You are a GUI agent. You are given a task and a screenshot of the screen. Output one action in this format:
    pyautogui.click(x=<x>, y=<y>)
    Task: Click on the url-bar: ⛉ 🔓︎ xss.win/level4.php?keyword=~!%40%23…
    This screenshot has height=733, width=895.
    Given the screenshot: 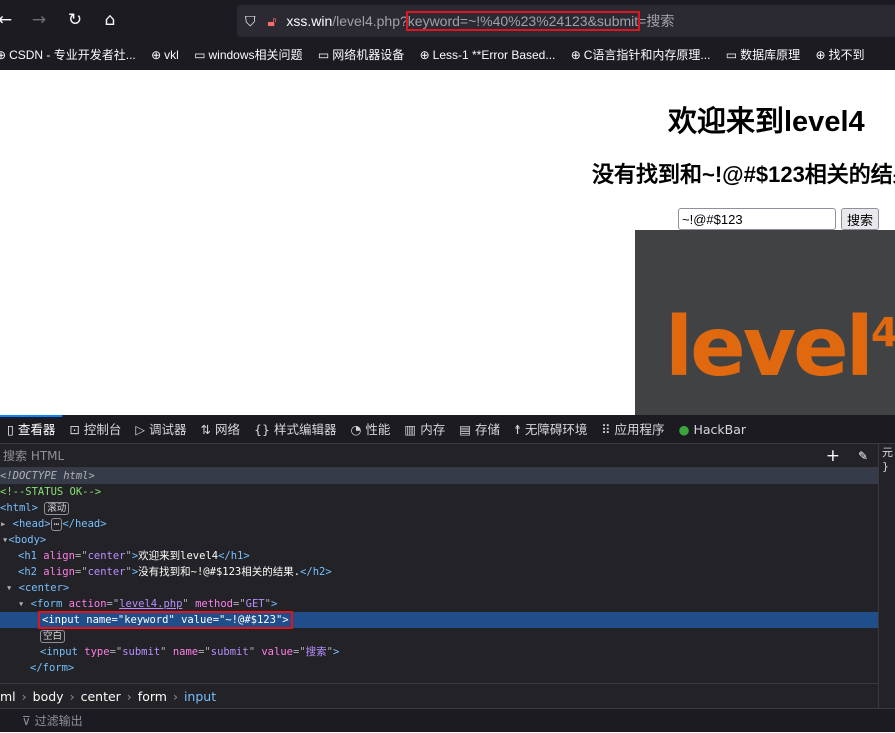 What is the action you would take?
    pyautogui.click(x=566, y=21)
    